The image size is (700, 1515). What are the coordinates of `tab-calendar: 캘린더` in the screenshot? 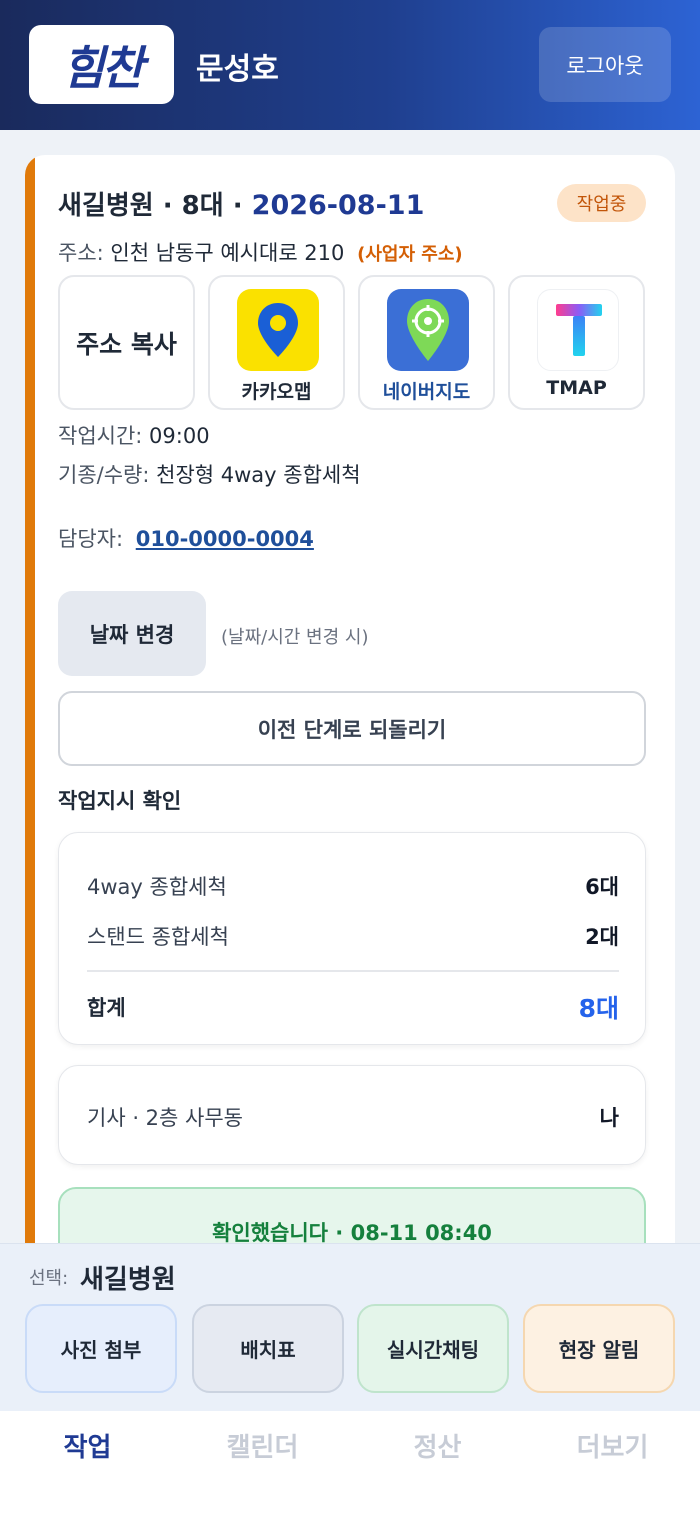 It's located at (262, 1445).